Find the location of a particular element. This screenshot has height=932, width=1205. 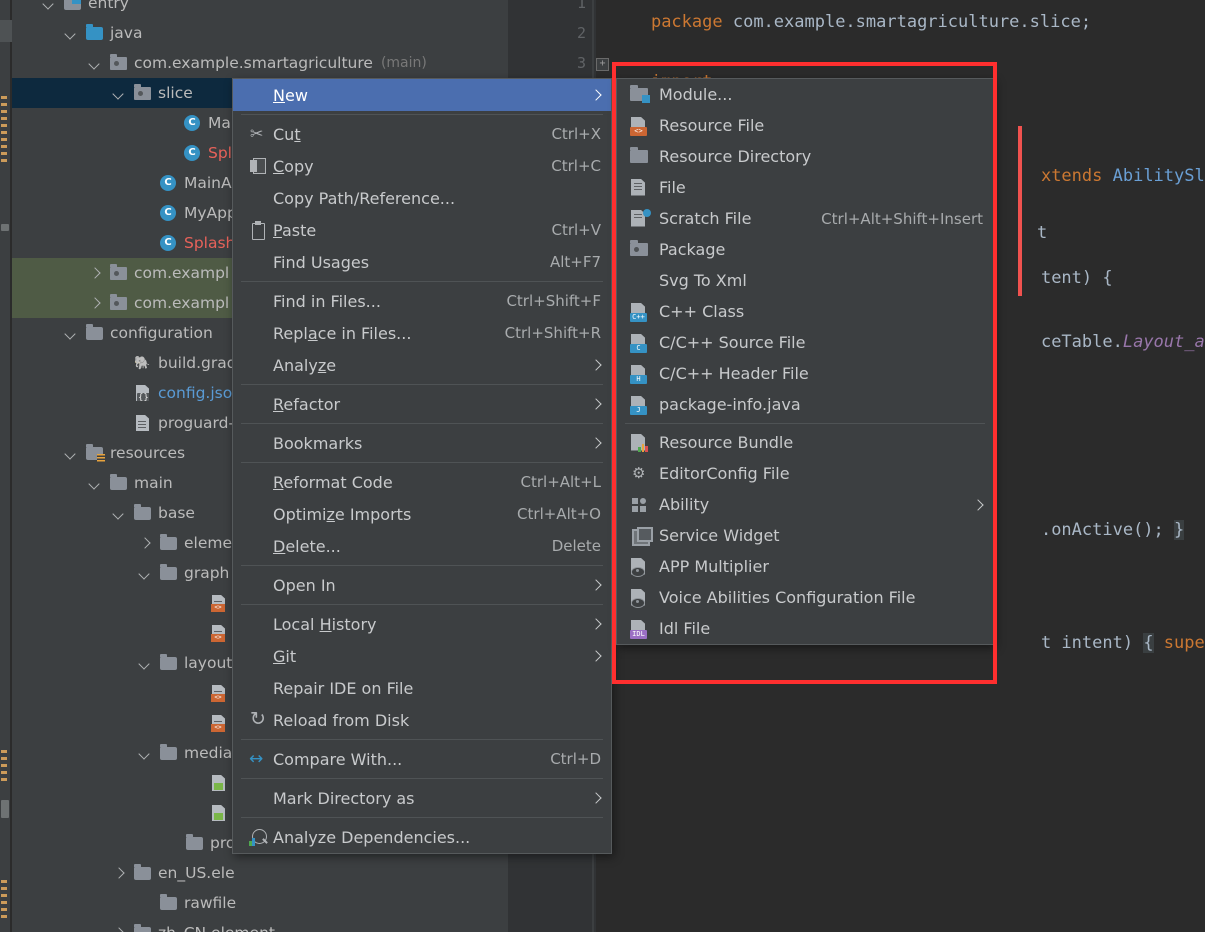

submenu-item-c-class: C++ C++ Class is located at coordinates (805, 311).